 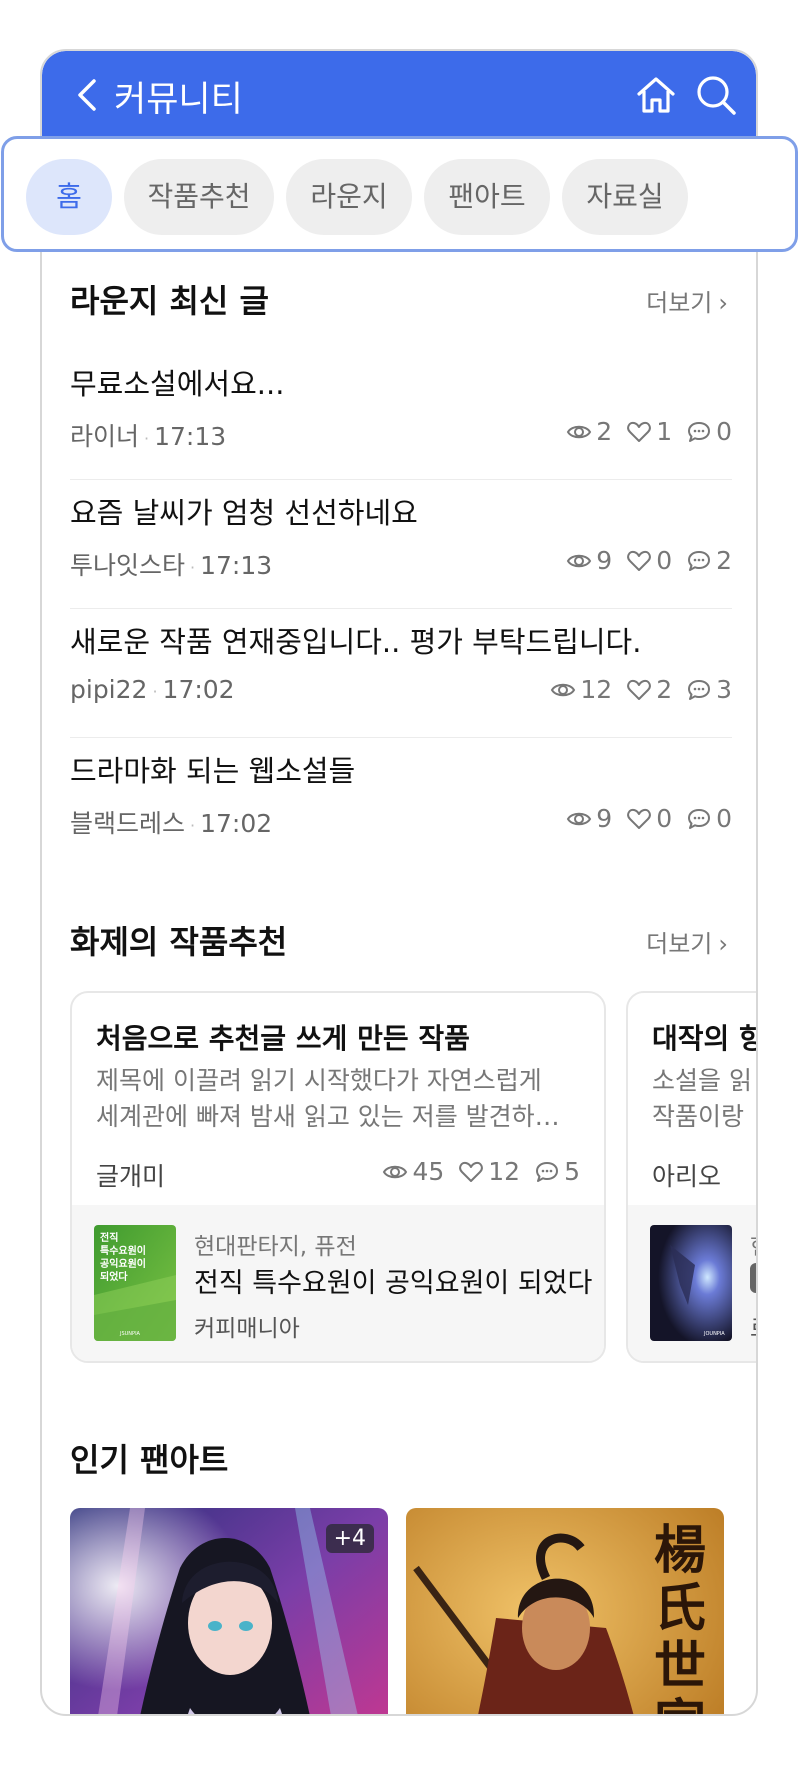 What do you see at coordinates (428, 1171) in the screenshot?
I see `view-count: 45` at bounding box center [428, 1171].